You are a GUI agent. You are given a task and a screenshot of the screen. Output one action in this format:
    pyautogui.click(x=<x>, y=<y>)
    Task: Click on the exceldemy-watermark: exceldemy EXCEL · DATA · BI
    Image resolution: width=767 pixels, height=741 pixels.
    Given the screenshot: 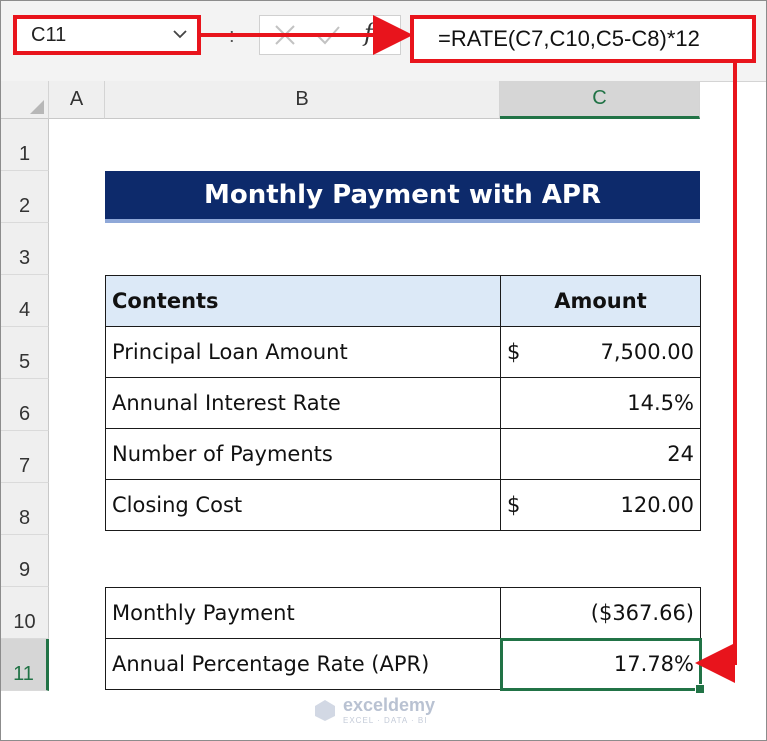 What is the action you would take?
    pyautogui.click(x=374, y=710)
    